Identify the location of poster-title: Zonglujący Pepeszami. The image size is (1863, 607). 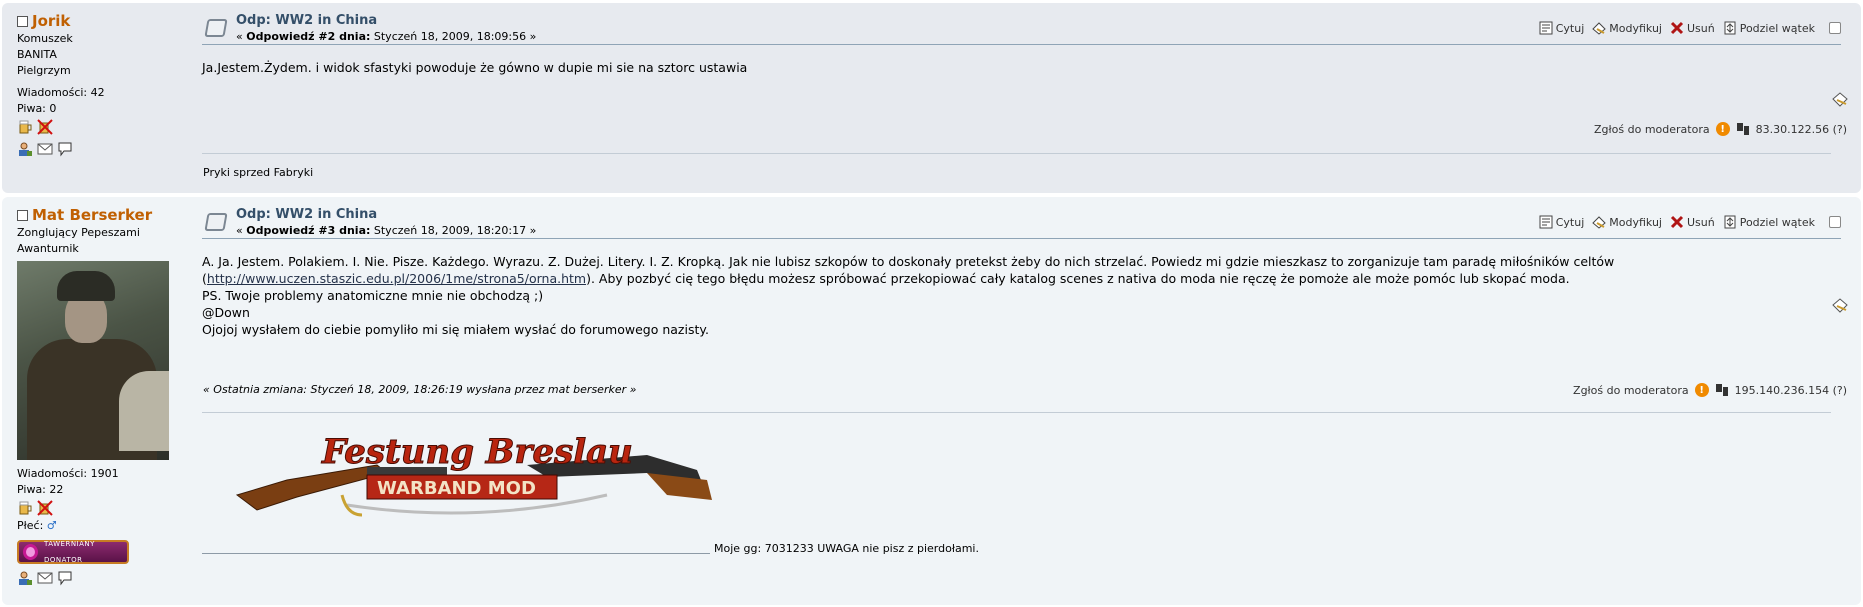
(78, 232).